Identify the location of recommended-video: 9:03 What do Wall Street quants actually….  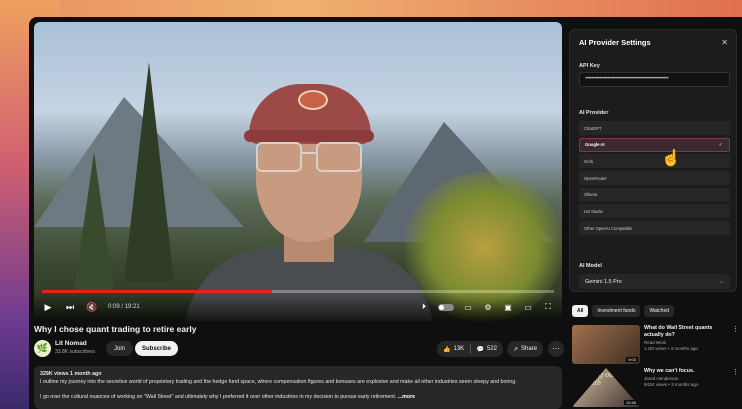
(657, 345).